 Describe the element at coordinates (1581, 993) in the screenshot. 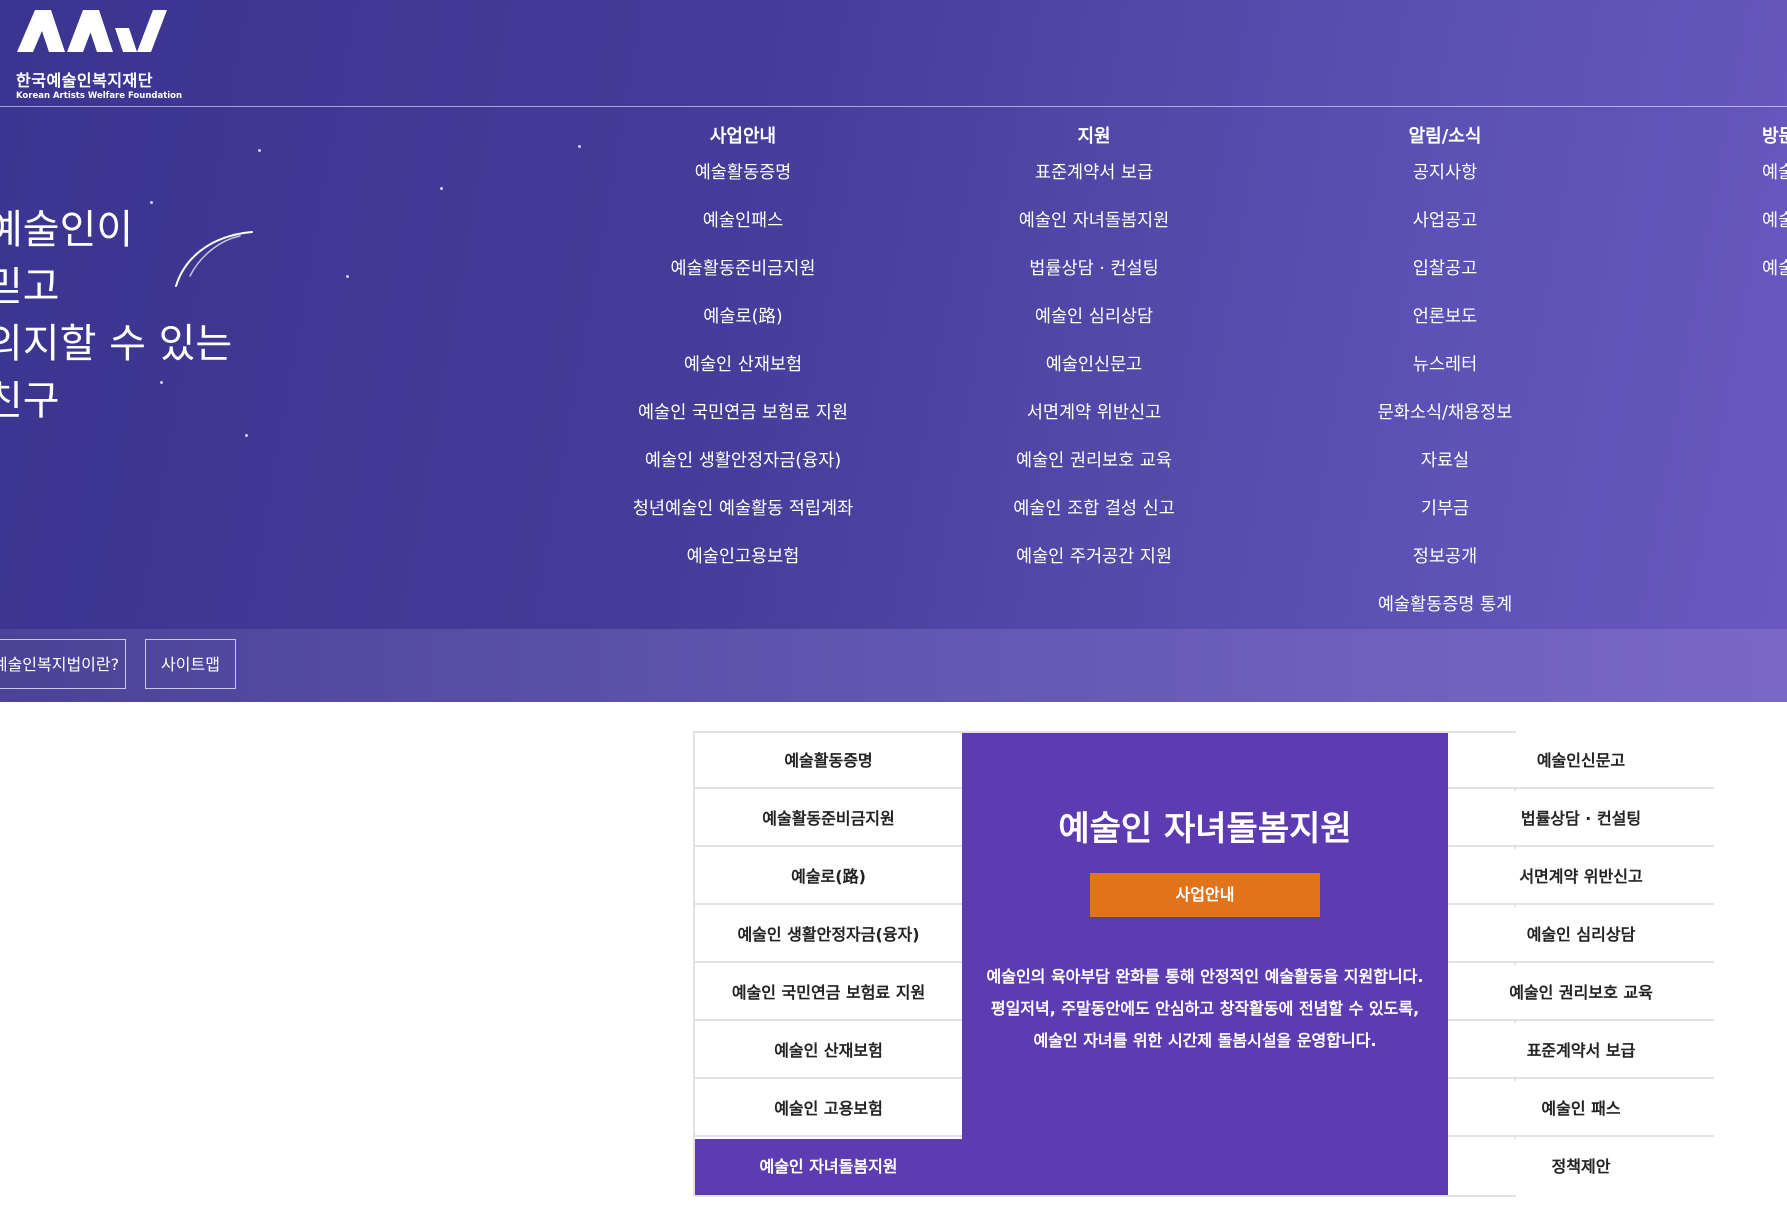

I see `service-tab: 예술인 권리보호 교육` at that location.